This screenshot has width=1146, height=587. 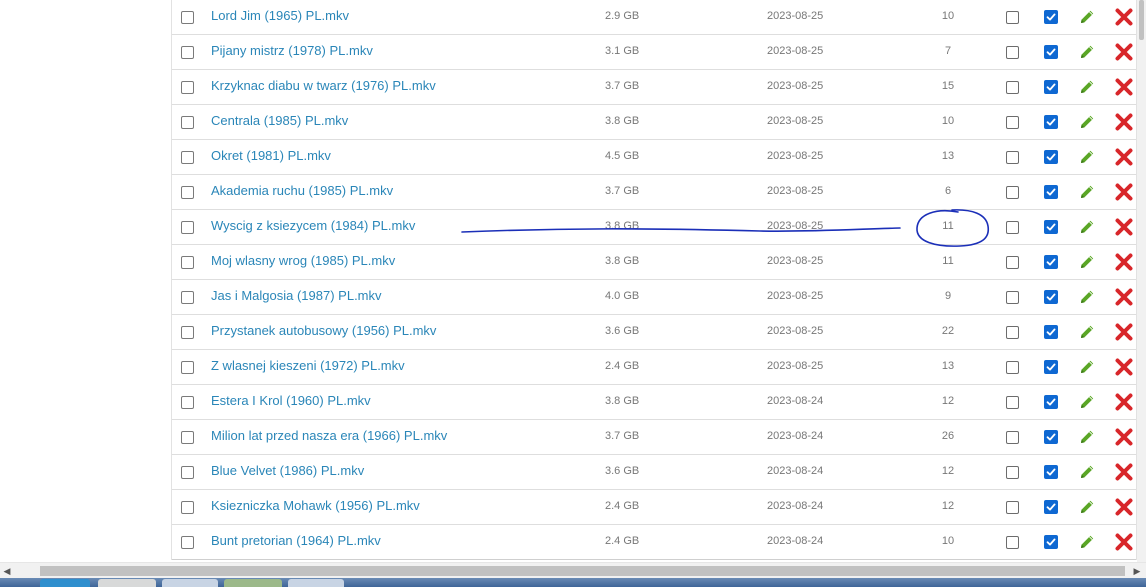 I want to click on file-name-link: Centrala (1985) PL.mkv, so click(x=279, y=120).